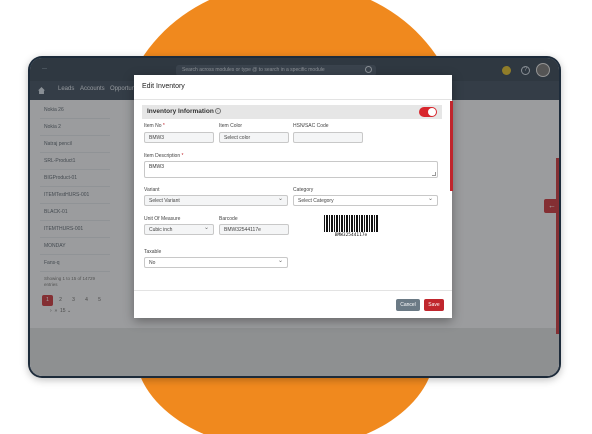 The width and height of the screenshot is (592, 434). What do you see at coordinates (434, 174) in the screenshot?
I see `resize-handle-icon` at bounding box center [434, 174].